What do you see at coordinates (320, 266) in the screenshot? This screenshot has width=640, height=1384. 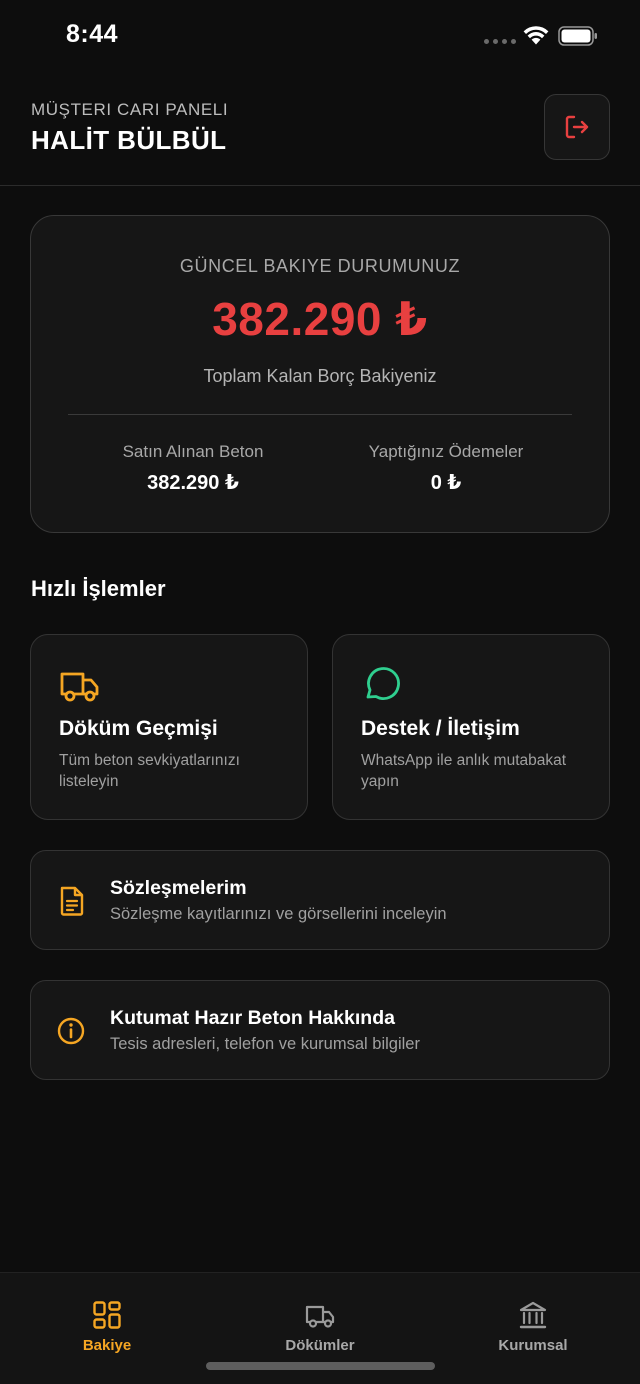 I see `balance-label: GÜNCEL BAKIYE DURUMUNUZ` at bounding box center [320, 266].